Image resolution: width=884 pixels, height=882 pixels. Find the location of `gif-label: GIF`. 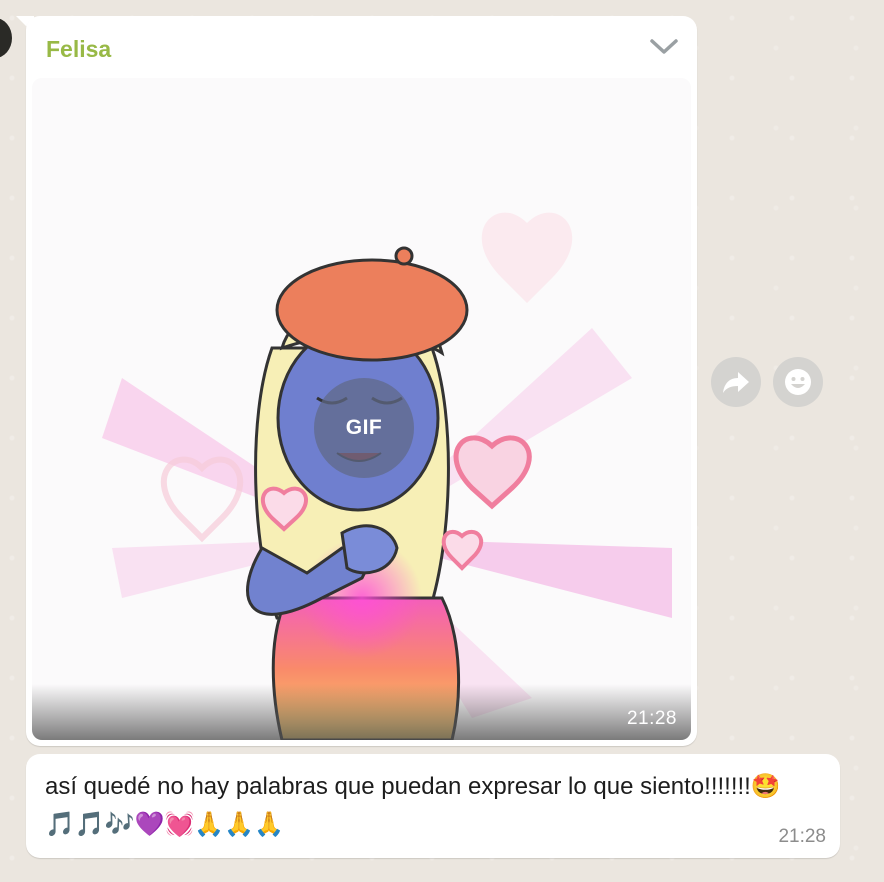

gif-label: GIF is located at coordinates (364, 427).